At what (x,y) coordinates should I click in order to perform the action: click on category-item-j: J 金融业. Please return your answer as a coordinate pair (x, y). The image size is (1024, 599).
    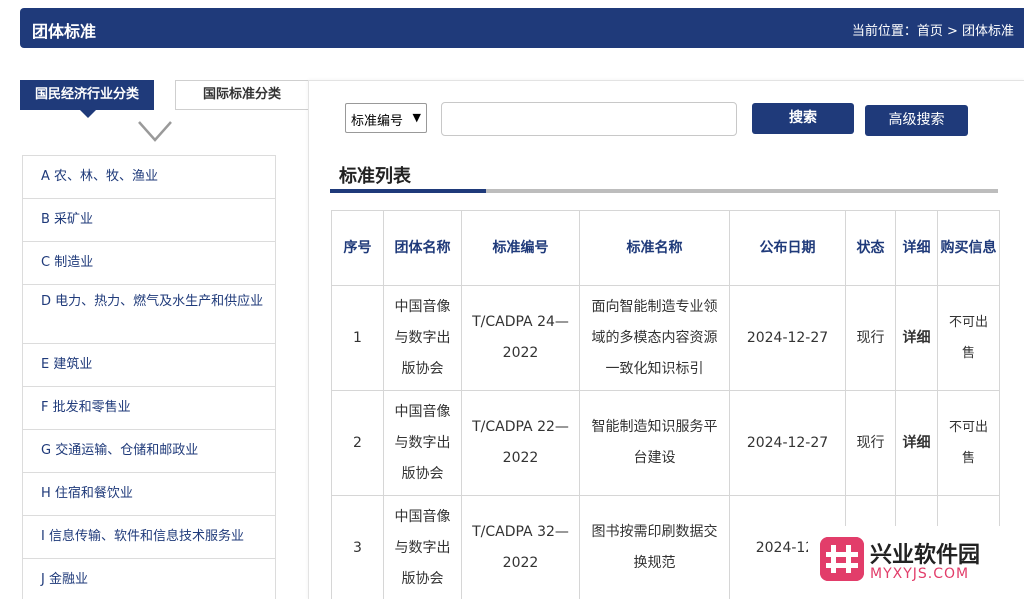
    Looking at the image, I should click on (149, 579).